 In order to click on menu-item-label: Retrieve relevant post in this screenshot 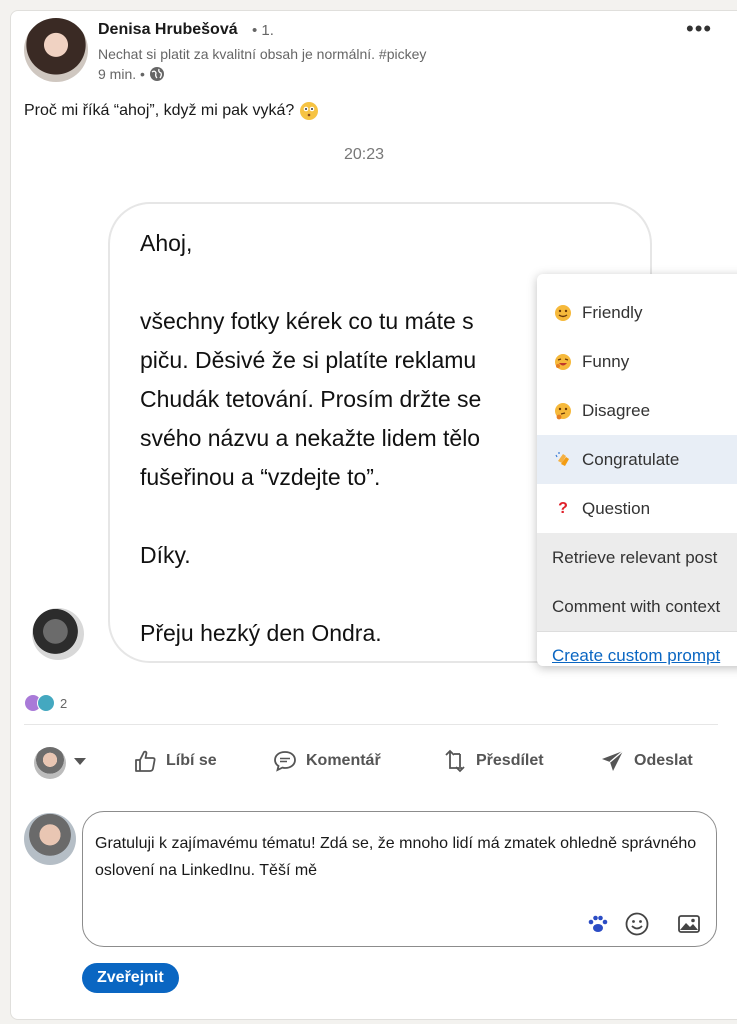, I will do `click(635, 557)`.